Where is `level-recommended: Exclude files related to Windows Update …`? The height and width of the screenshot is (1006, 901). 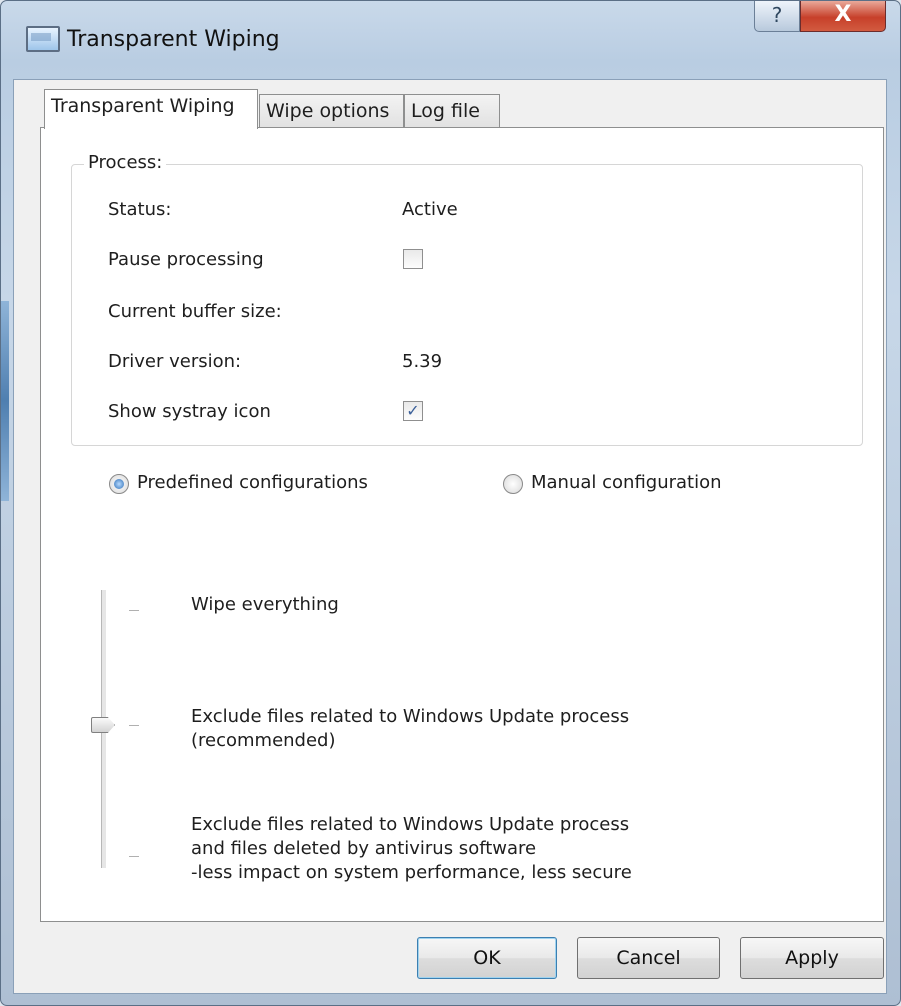
level-recommended: Exclude files related to Windows Update … is located at coordinates (410, 728).